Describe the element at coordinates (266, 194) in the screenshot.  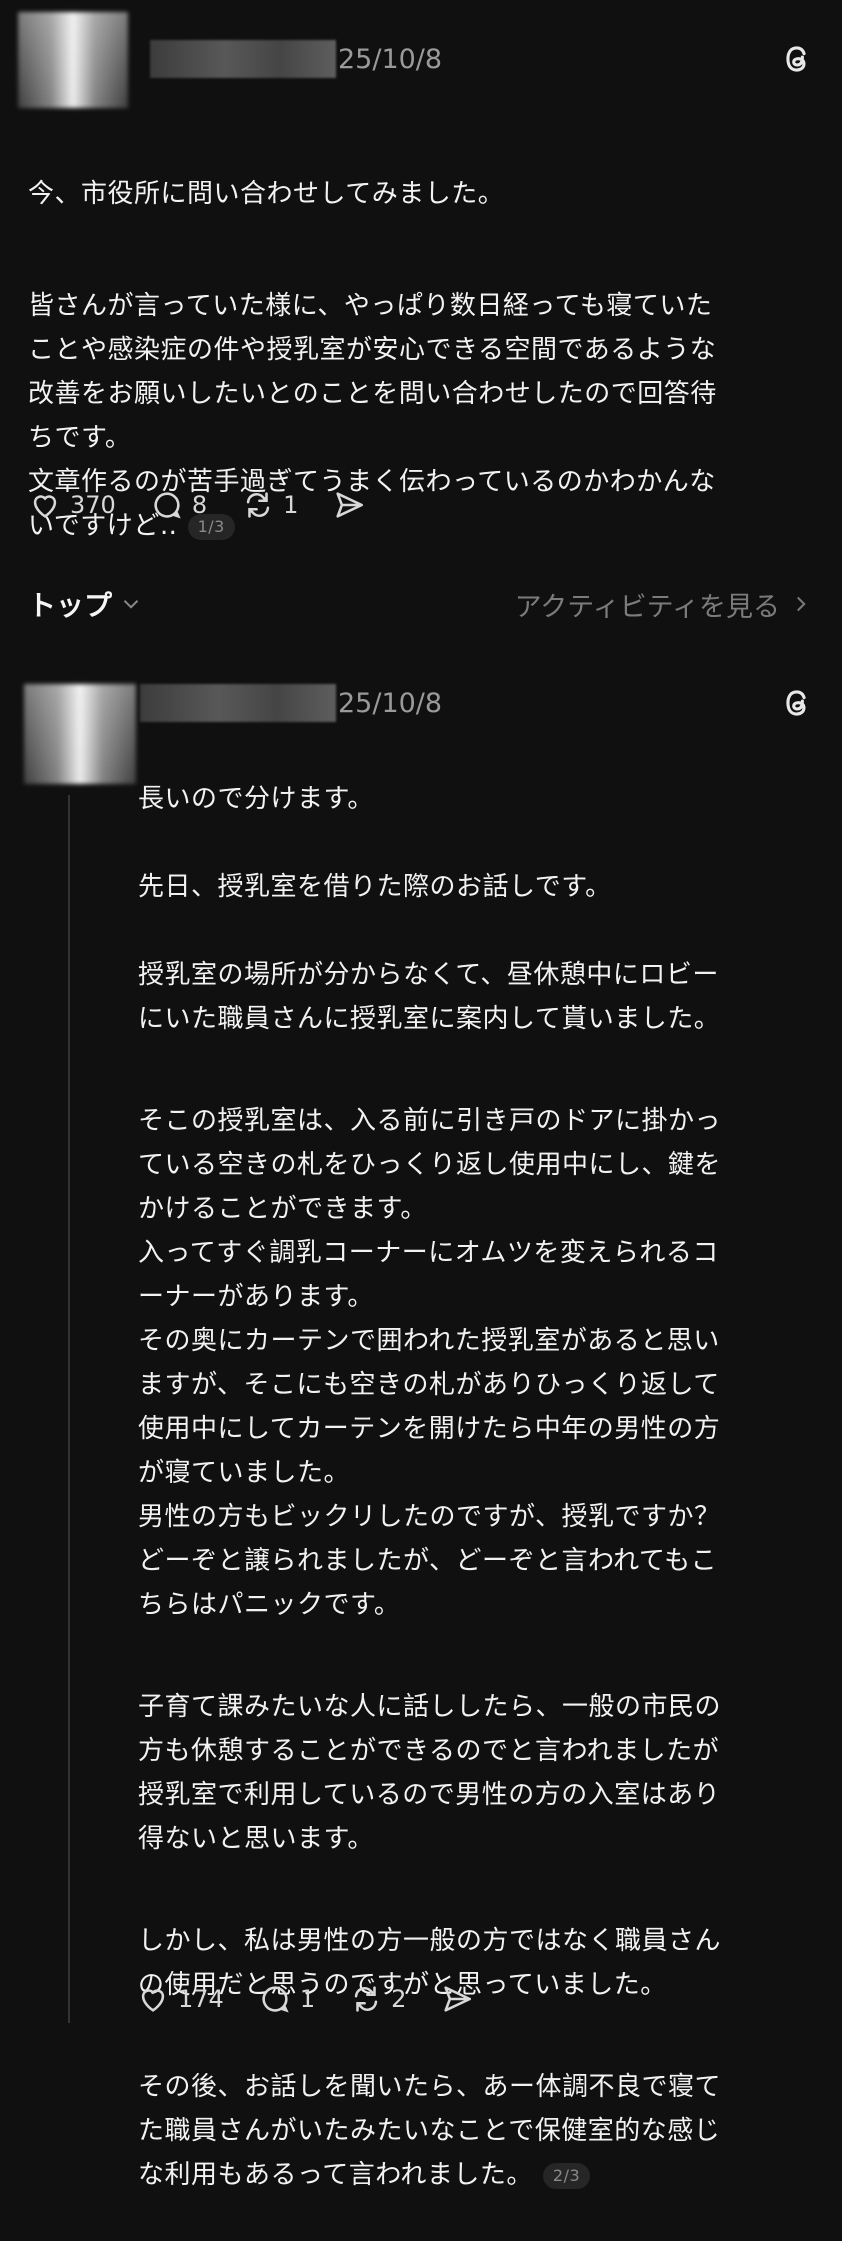
I see `post-paragraph: 今、市役所に問い合わせしてみました。` at that location.